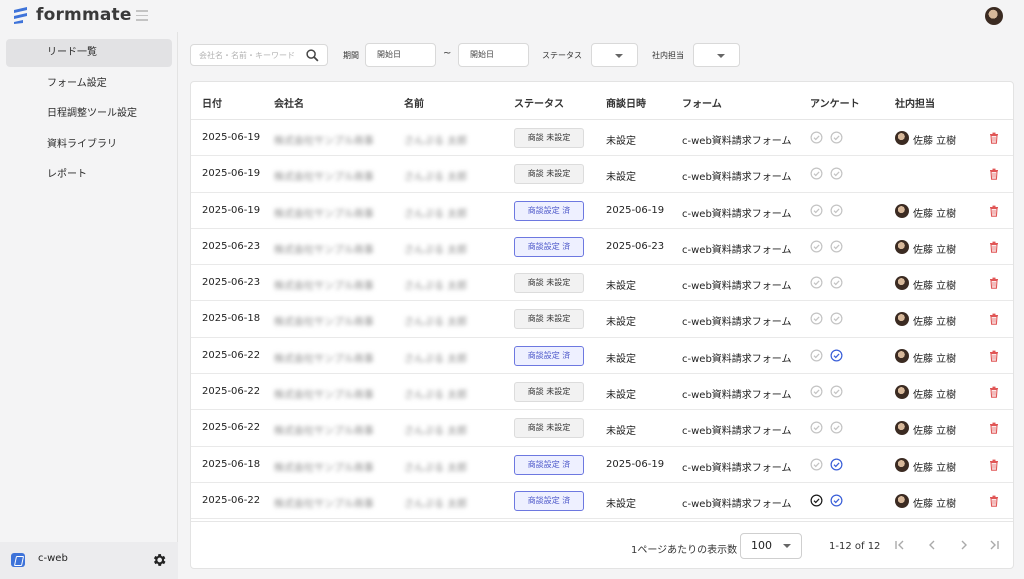 This screenshot has height=579, width=1024. Describe the element at coordinates (902, 138) in the screenshot. I see `owner-avatar` at that location.